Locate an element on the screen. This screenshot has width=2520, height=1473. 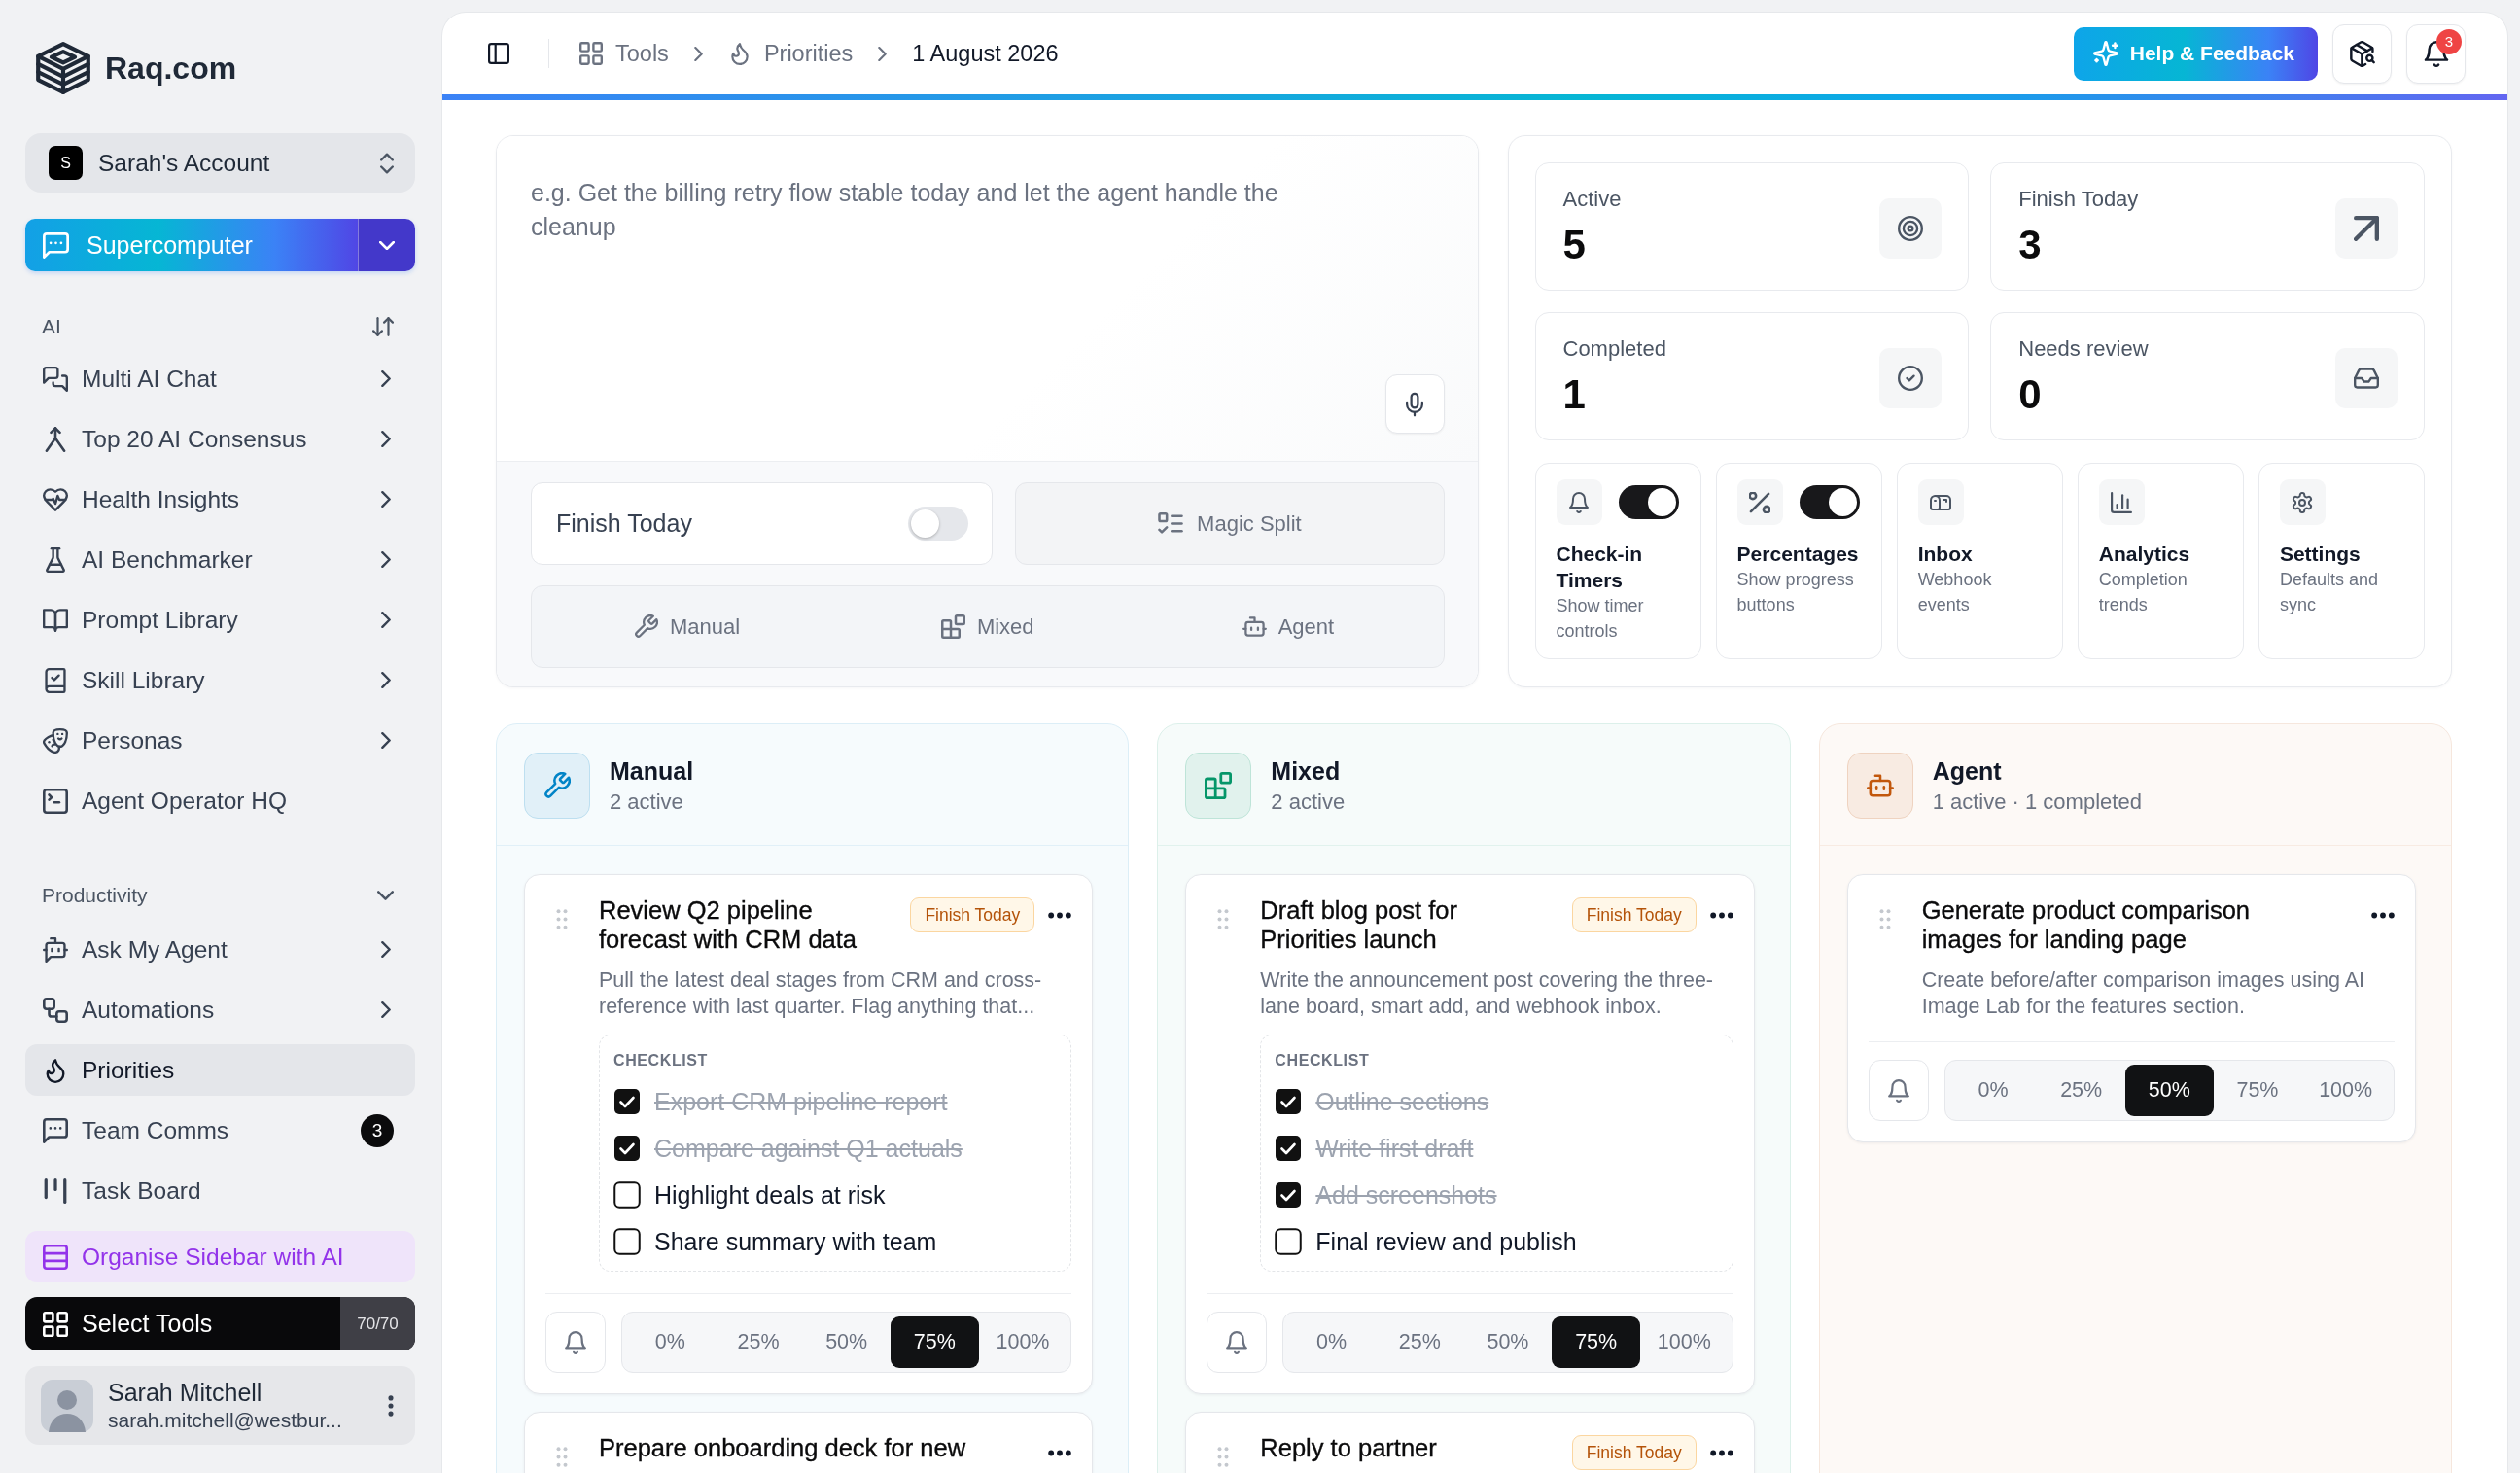
sidebar-item: Task Board is located at coordinates (220, 1190).